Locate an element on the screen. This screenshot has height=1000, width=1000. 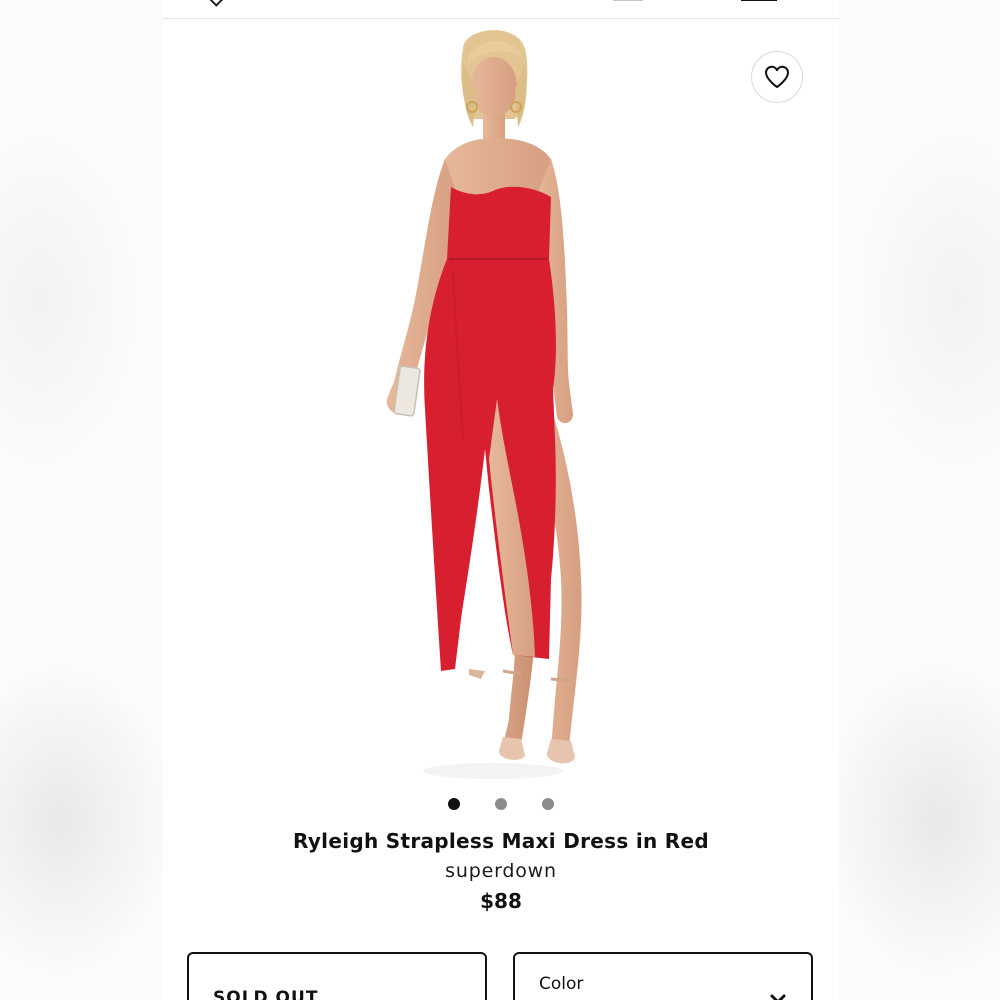
product-brand: superdown is located at coordinates (501, 871).